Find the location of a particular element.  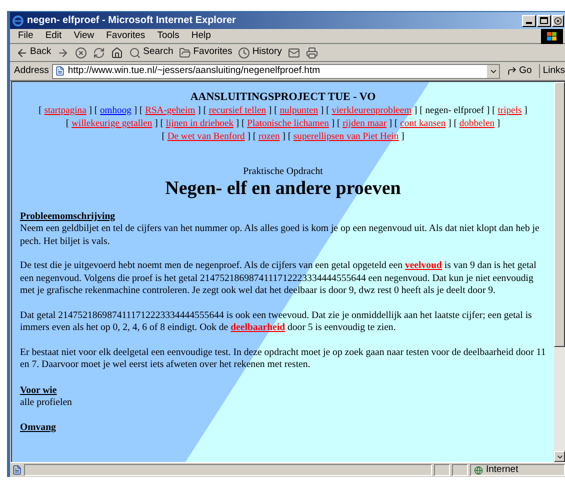

nav-link: willekeurige getallen is located at coordinates (112, 123).